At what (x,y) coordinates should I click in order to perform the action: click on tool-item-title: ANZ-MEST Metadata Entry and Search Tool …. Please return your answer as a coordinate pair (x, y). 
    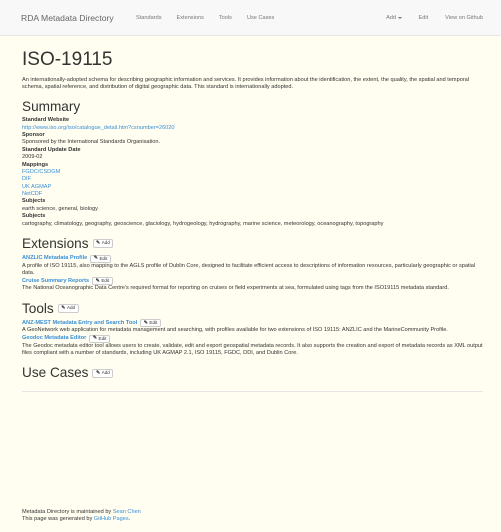
    Looking at the image, I should click on (252, 323).